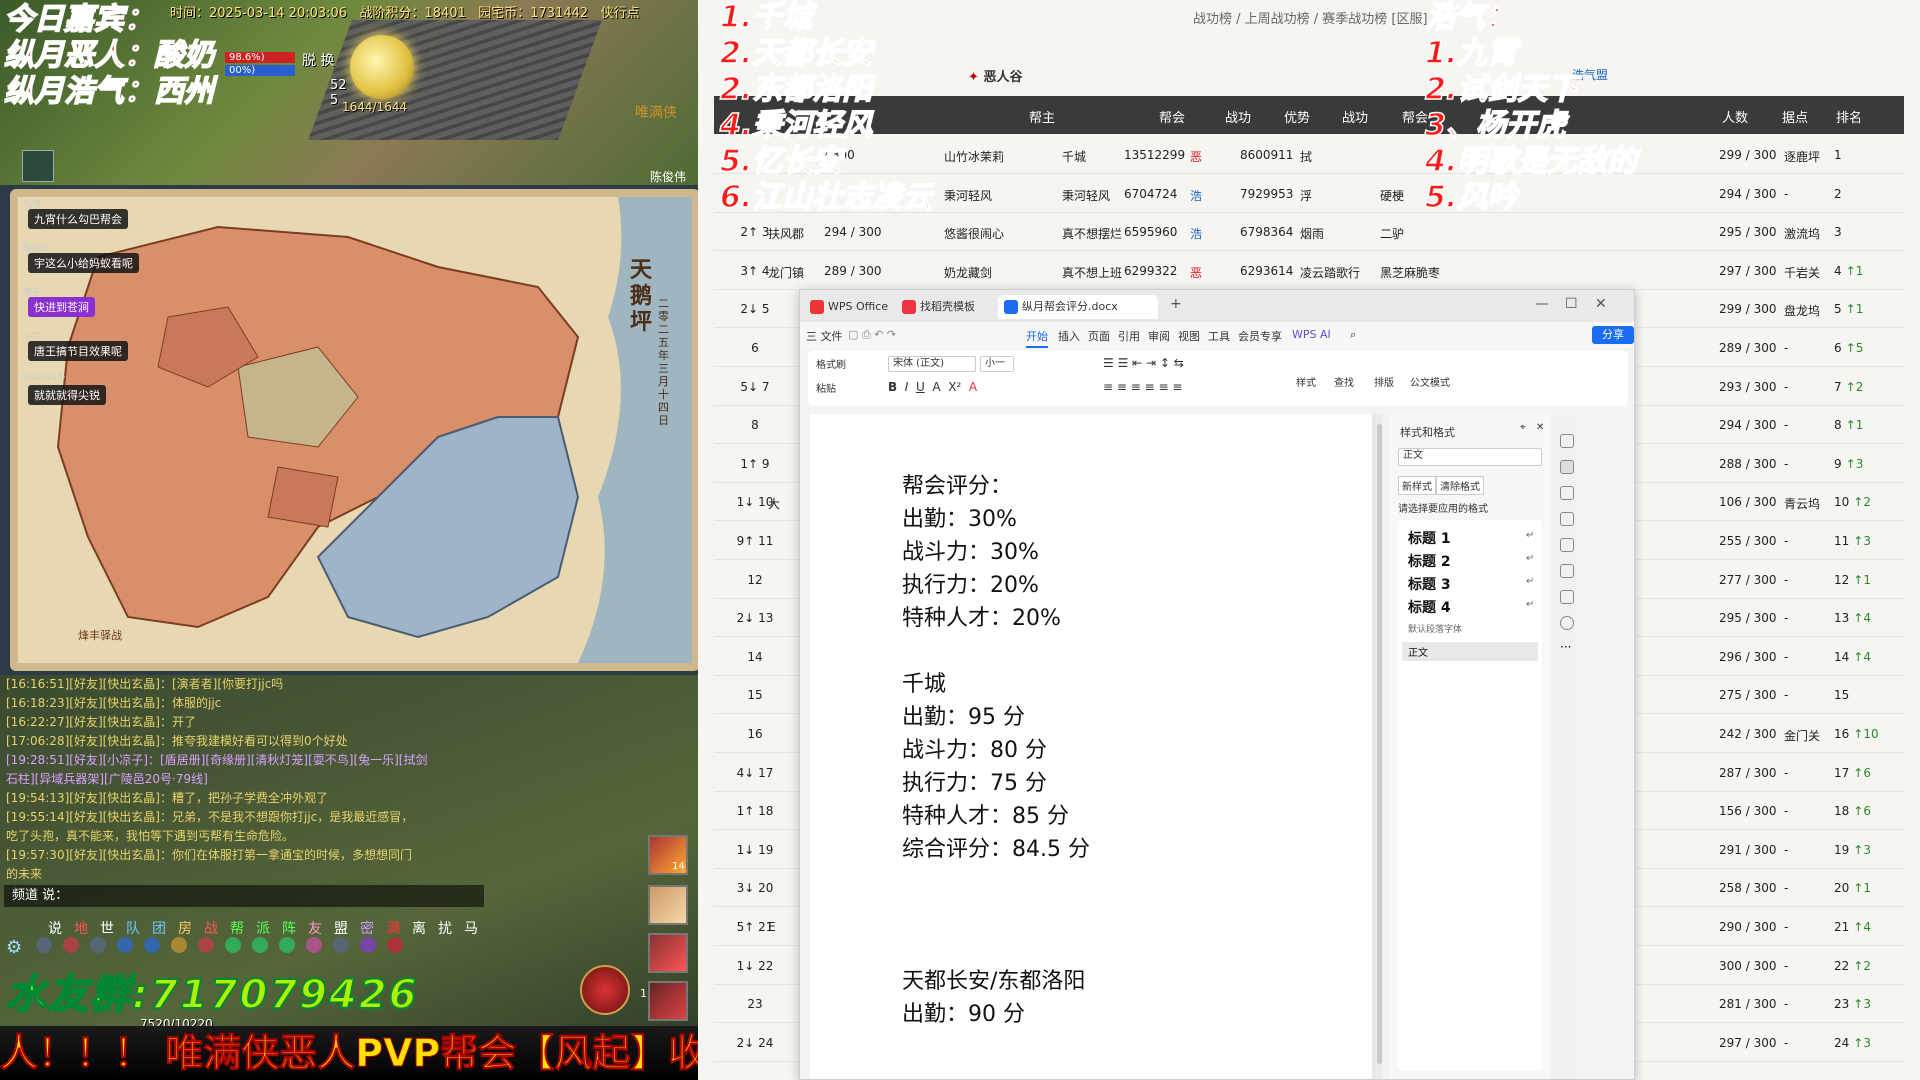 Image resolution: width=1920 pixels, height=1080 pixels. I want to click on col-header: 战功, so click(1238, 118).